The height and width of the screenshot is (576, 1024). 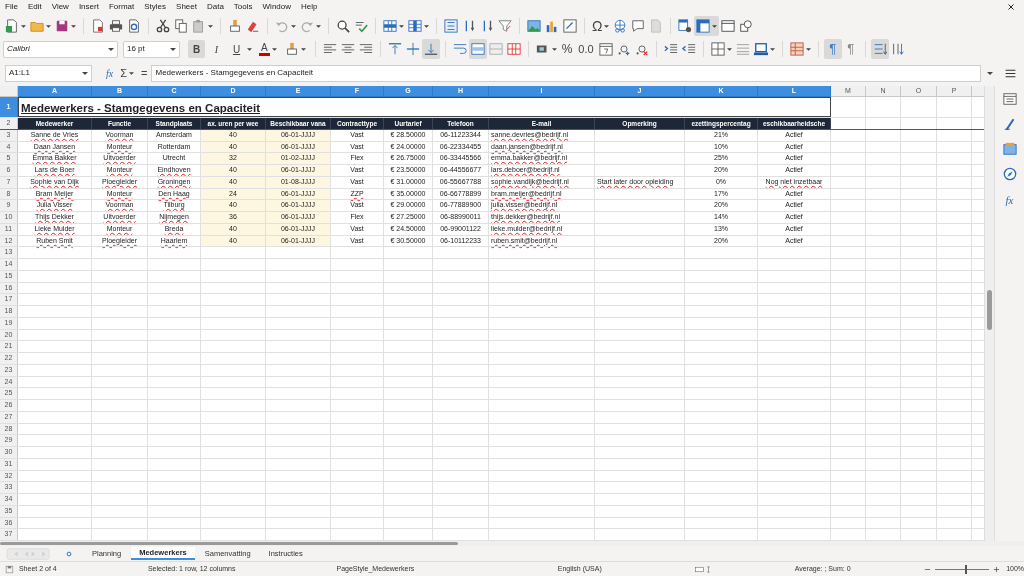 What do you see at coordinates (605, 49) in the screenshot?
I see `calendar-icon` at bounding box center [605, 49].